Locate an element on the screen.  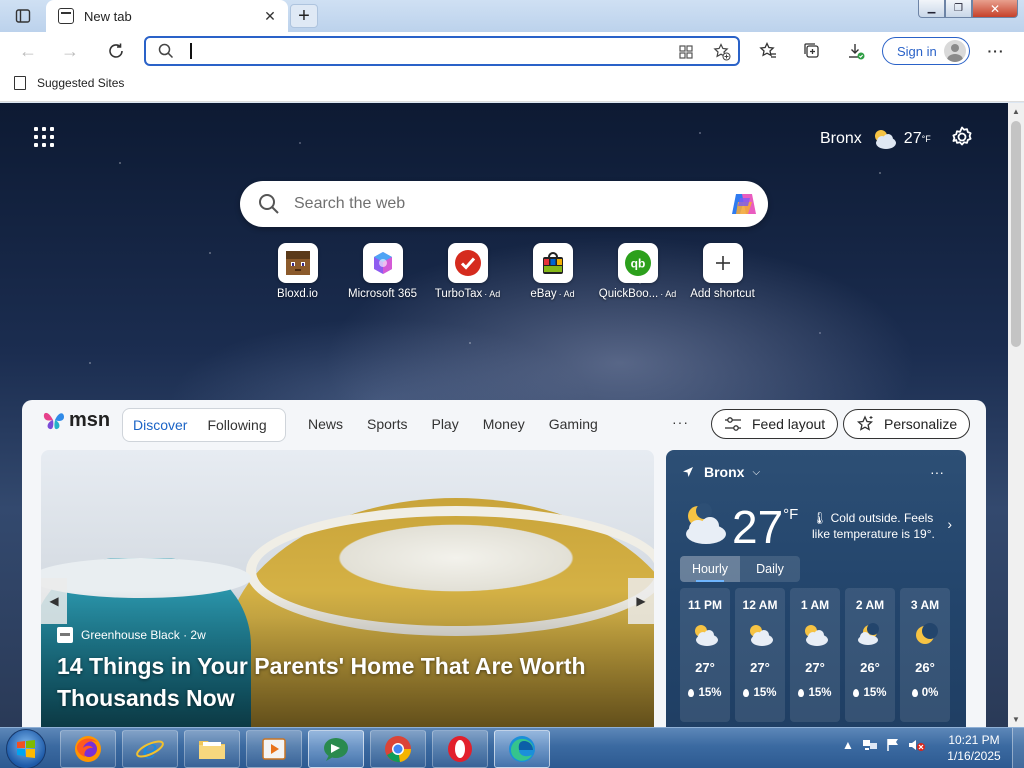
personalize-button: Personalize is located at coordinates (907, 424).